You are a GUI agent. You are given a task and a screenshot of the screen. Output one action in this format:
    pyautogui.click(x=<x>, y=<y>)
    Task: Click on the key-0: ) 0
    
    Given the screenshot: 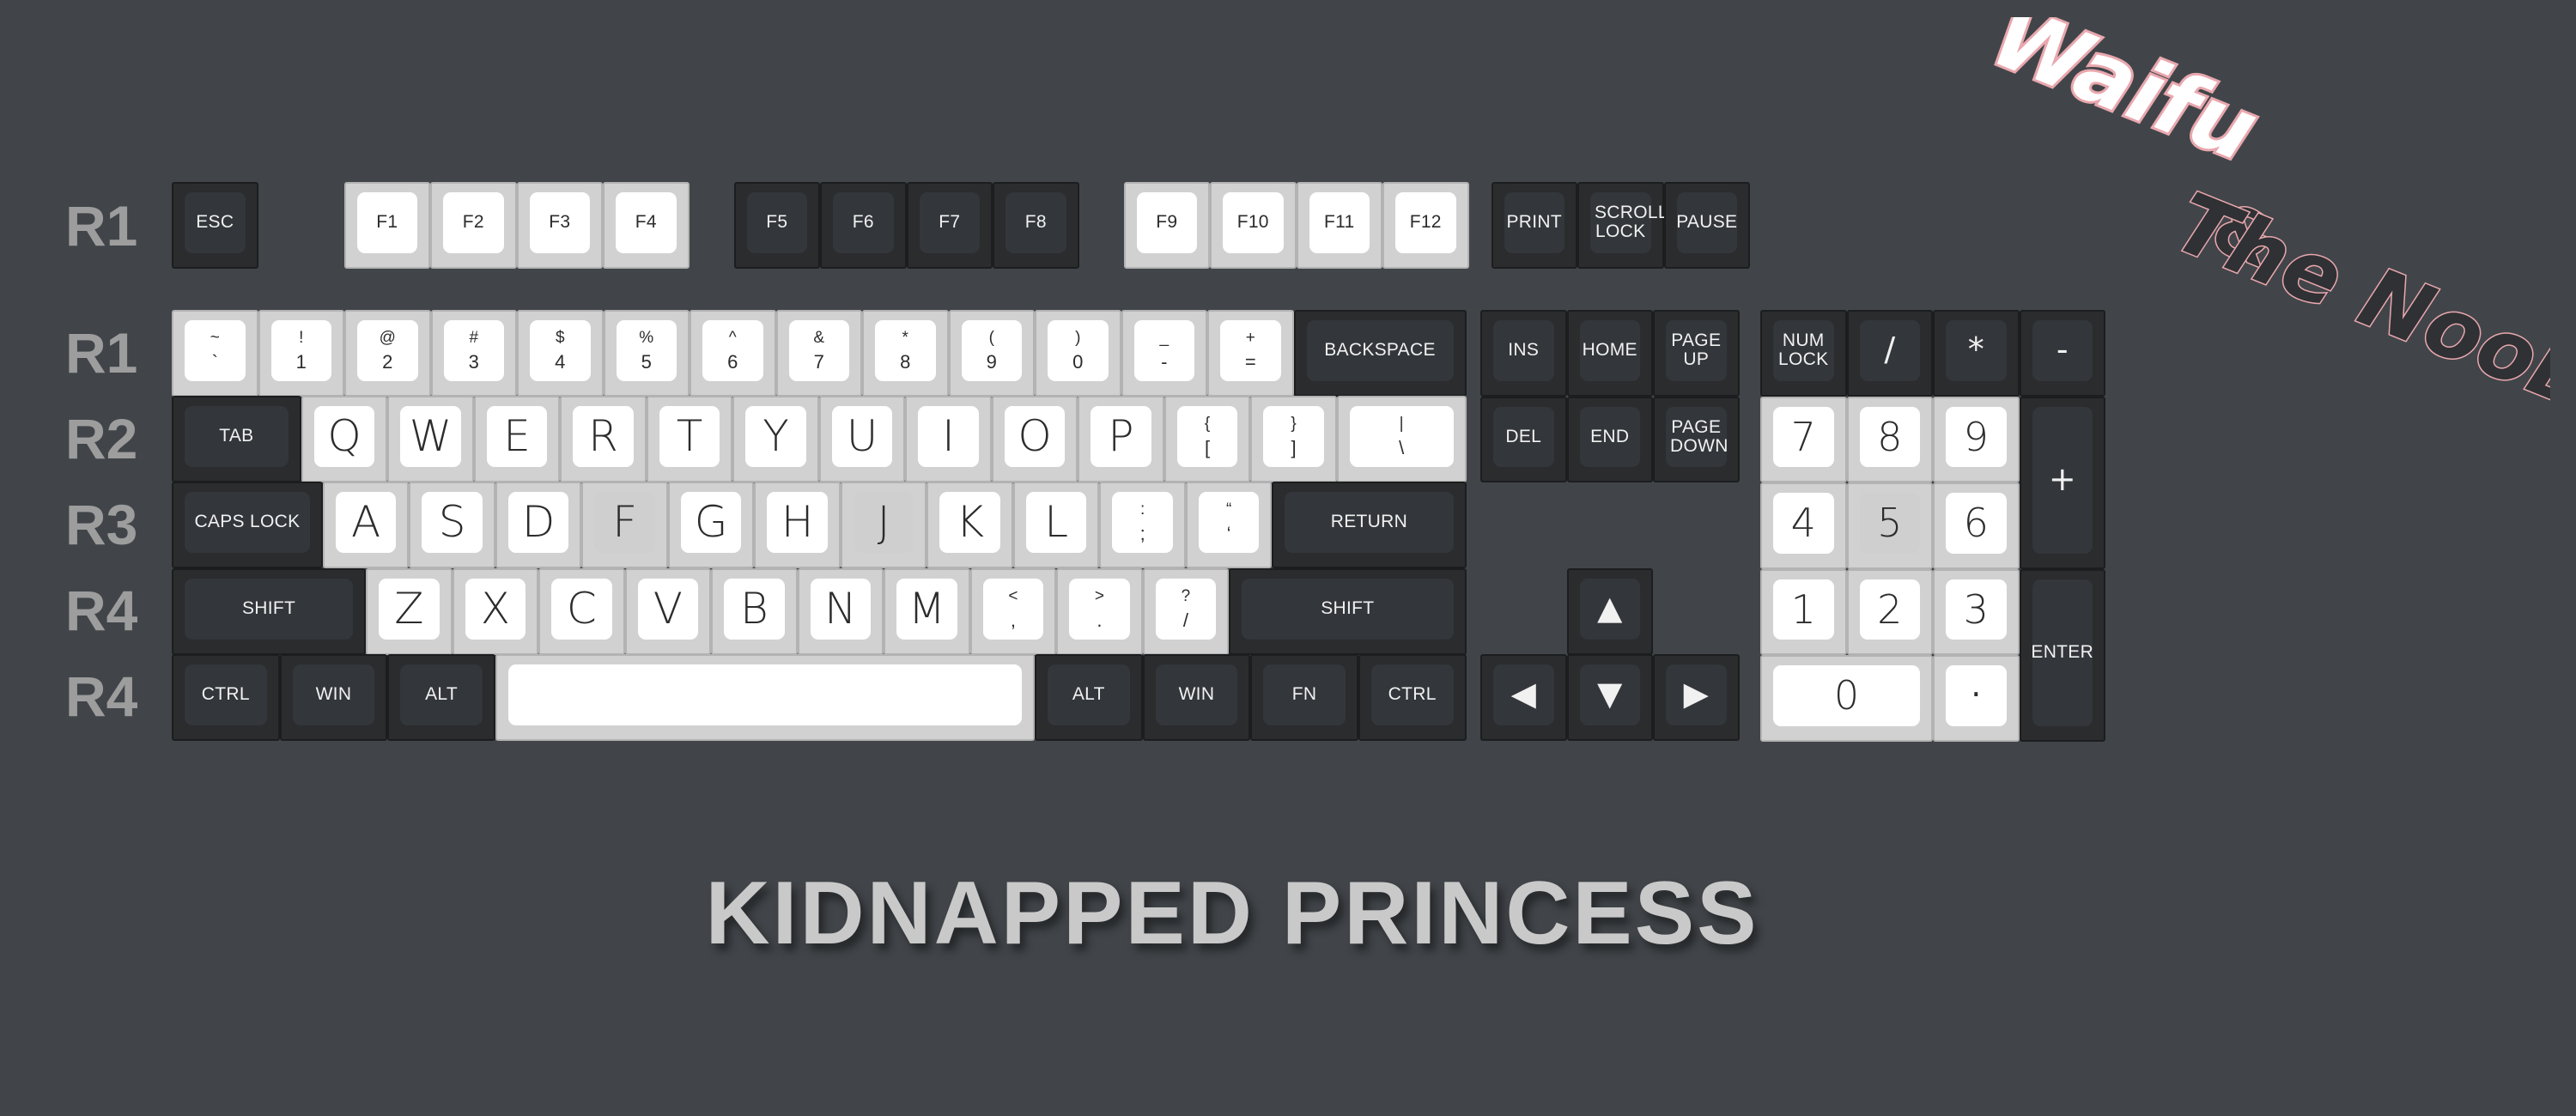 What is the action you would take?
    pyautogui.click(x=1078, y=353)
    